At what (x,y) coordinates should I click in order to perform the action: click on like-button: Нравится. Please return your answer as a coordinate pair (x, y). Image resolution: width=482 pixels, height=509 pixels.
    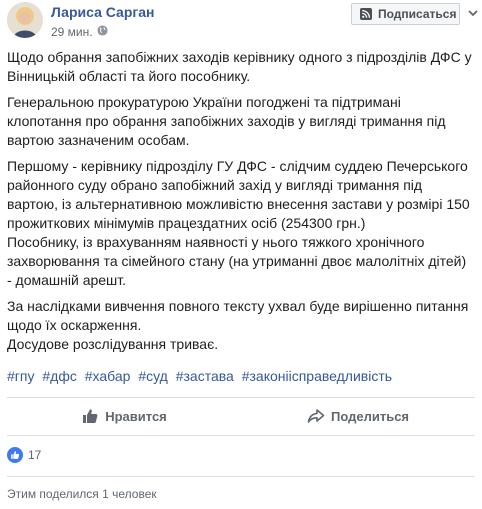
    Looking at the image, I should click on (124, 416).